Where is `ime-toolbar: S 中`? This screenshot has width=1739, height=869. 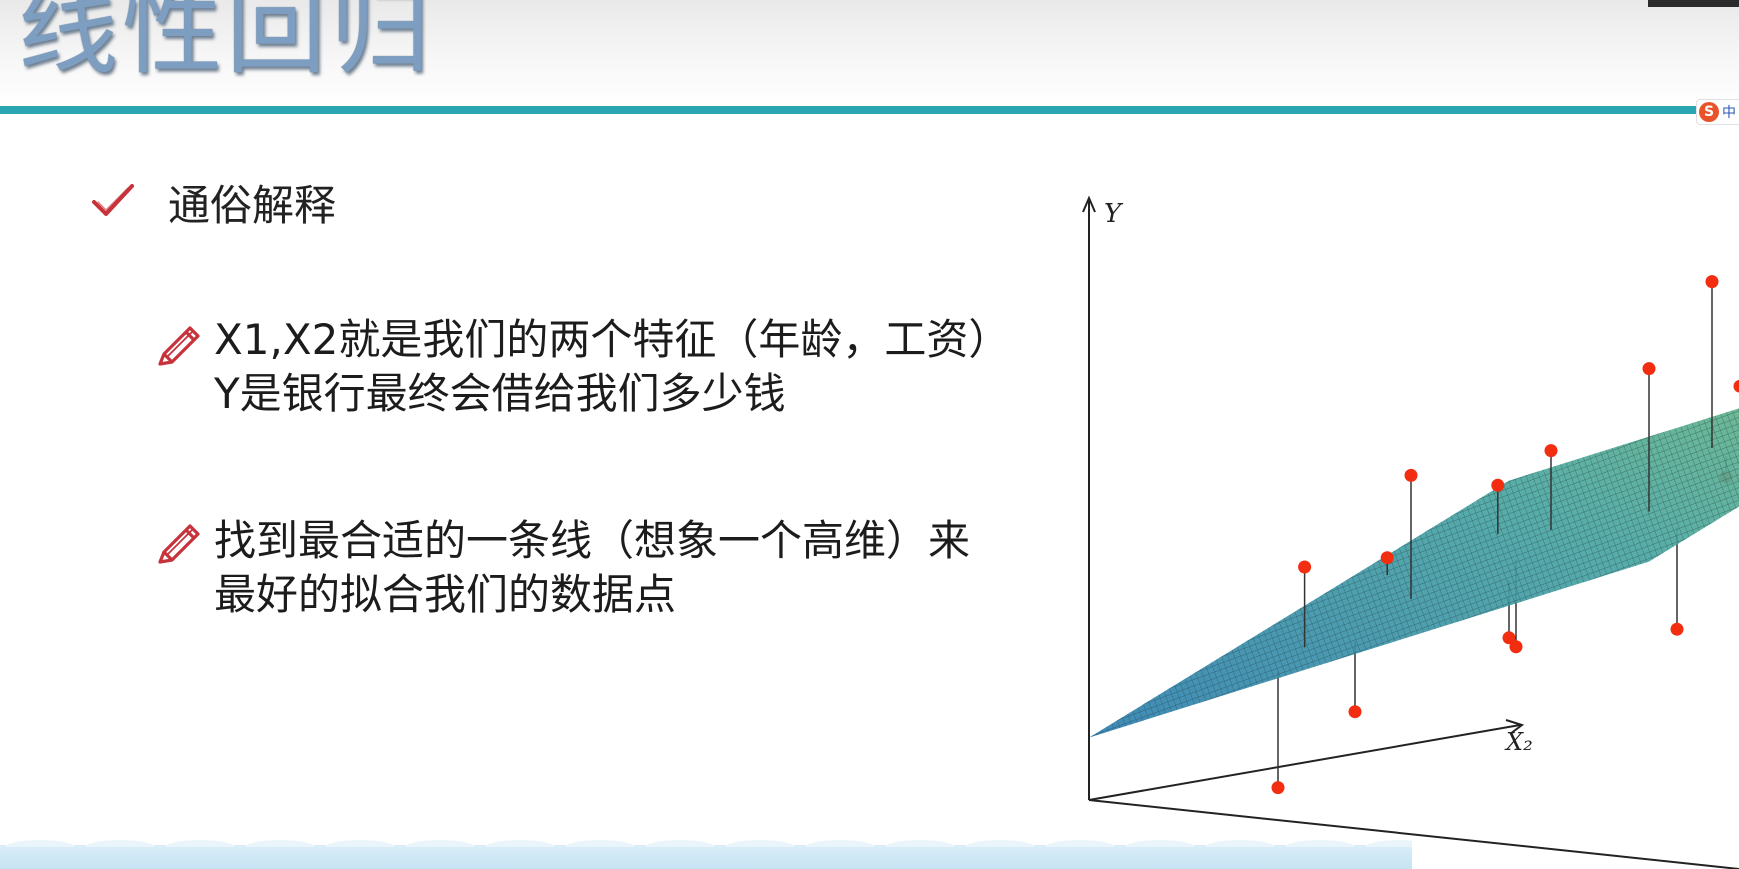 ime-toolbar: S 中 is located at coordinates (1717, 112).